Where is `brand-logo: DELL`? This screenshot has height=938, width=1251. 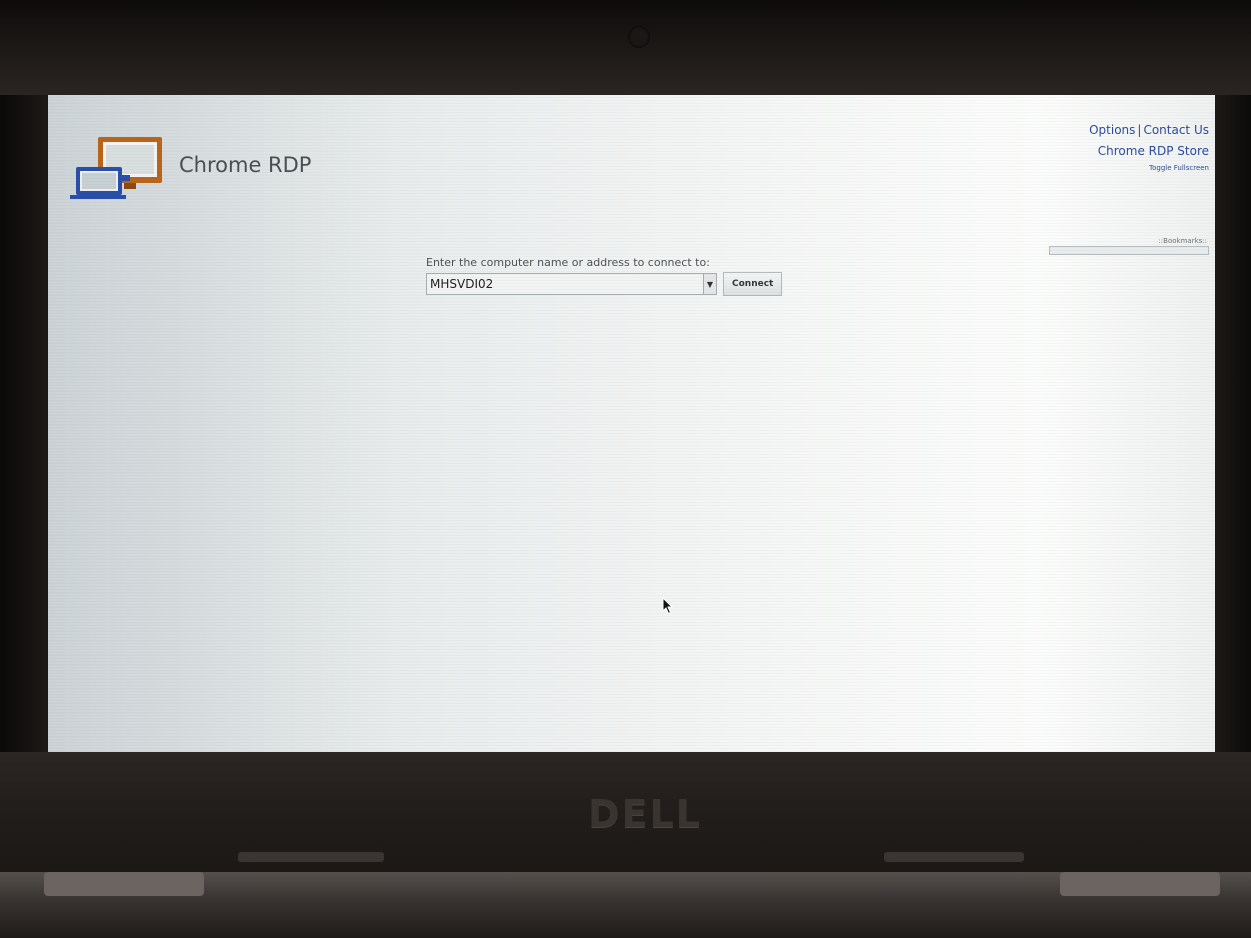
brand-logo: DELL is located at coordinates (645, 814).